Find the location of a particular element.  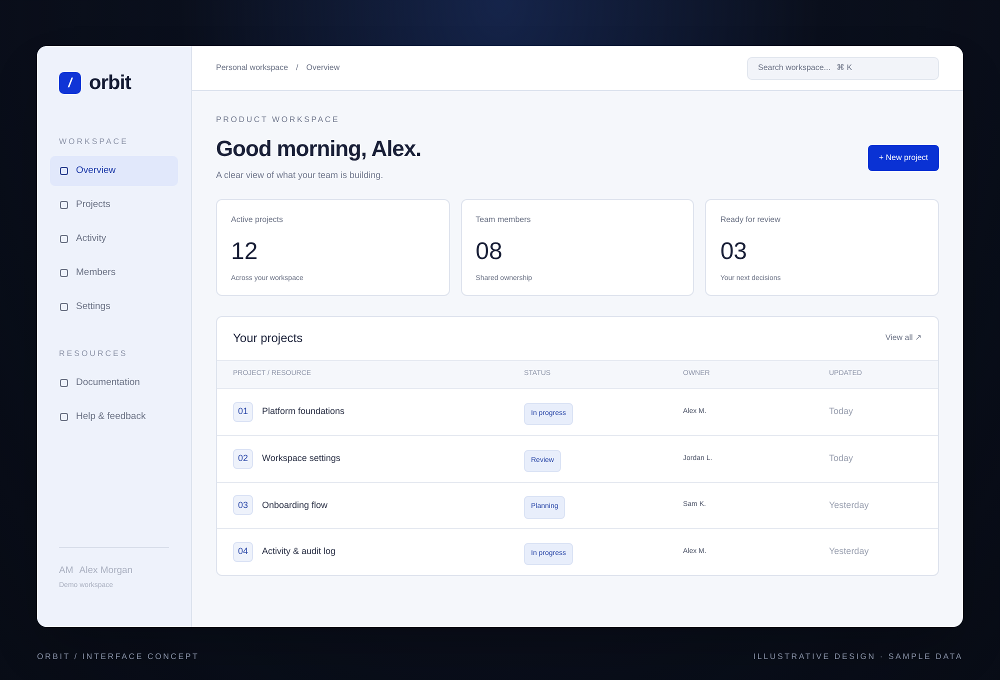

row-number: 01 is located at coordinates (243, 412).